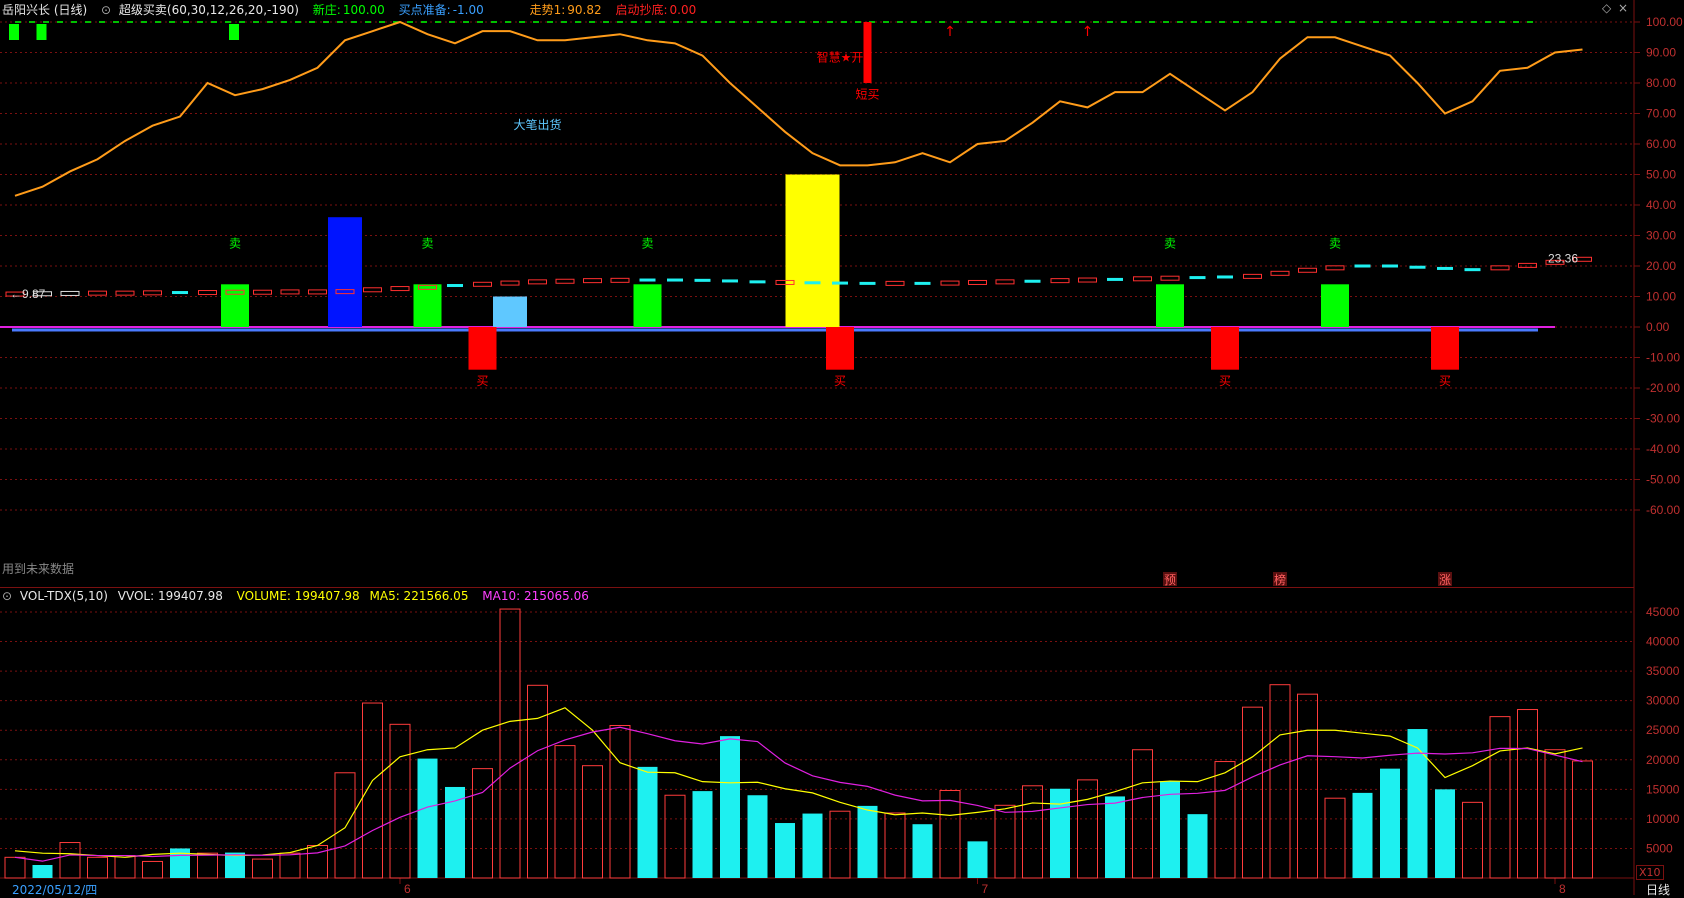 The image size is (1684, 898). I want to click on upper-tick-label: -40.00, so click(1663, 449).